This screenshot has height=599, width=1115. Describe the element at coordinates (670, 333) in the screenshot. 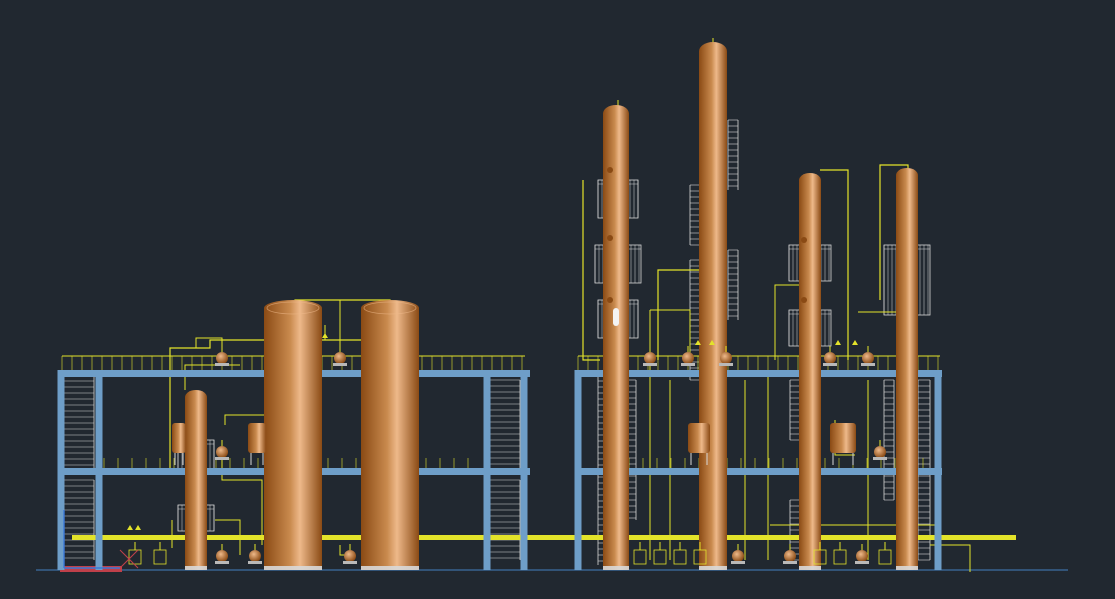

I see `column-2-reflux` at that location.